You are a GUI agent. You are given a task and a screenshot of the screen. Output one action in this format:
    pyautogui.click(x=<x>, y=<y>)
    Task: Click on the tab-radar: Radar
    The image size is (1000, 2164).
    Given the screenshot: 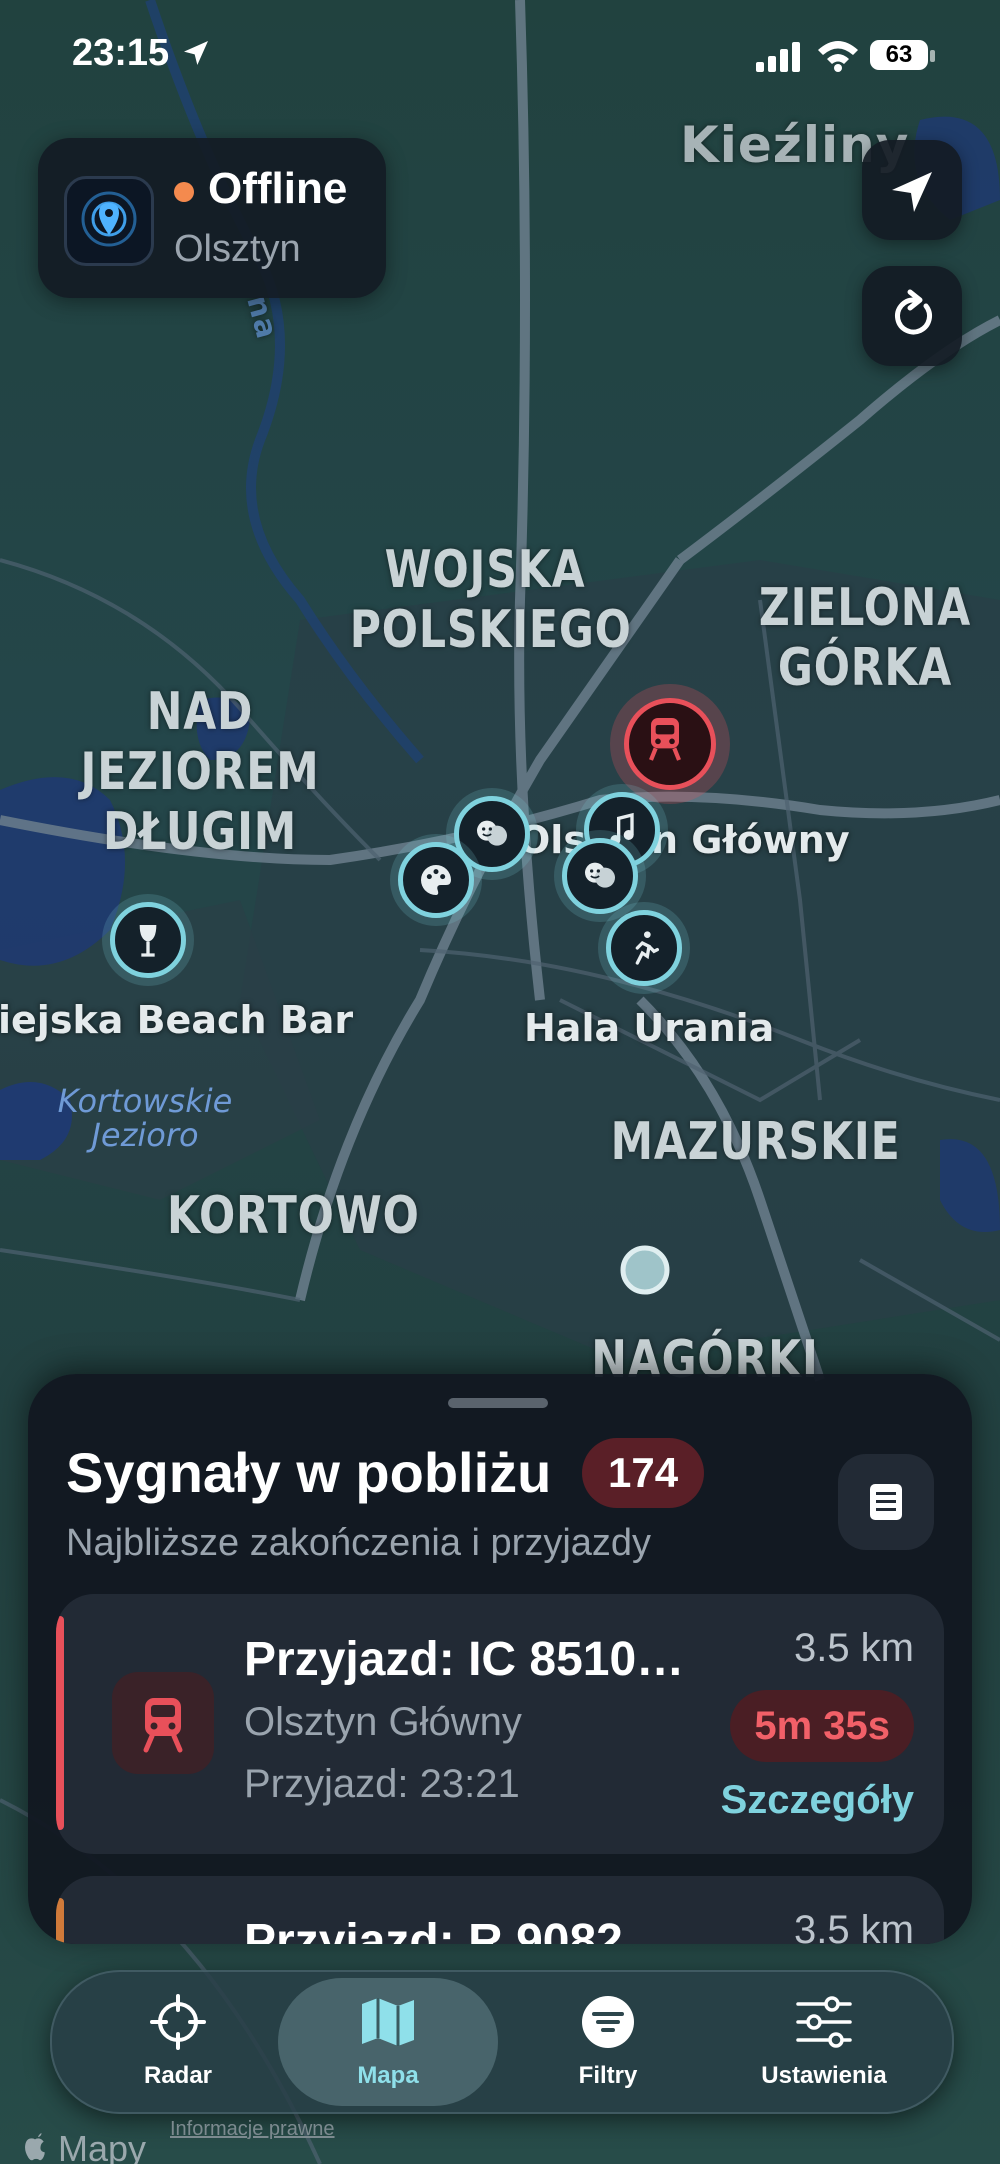 What is the action you would take?
    pyautogui.click(x=178, y=2042)
    